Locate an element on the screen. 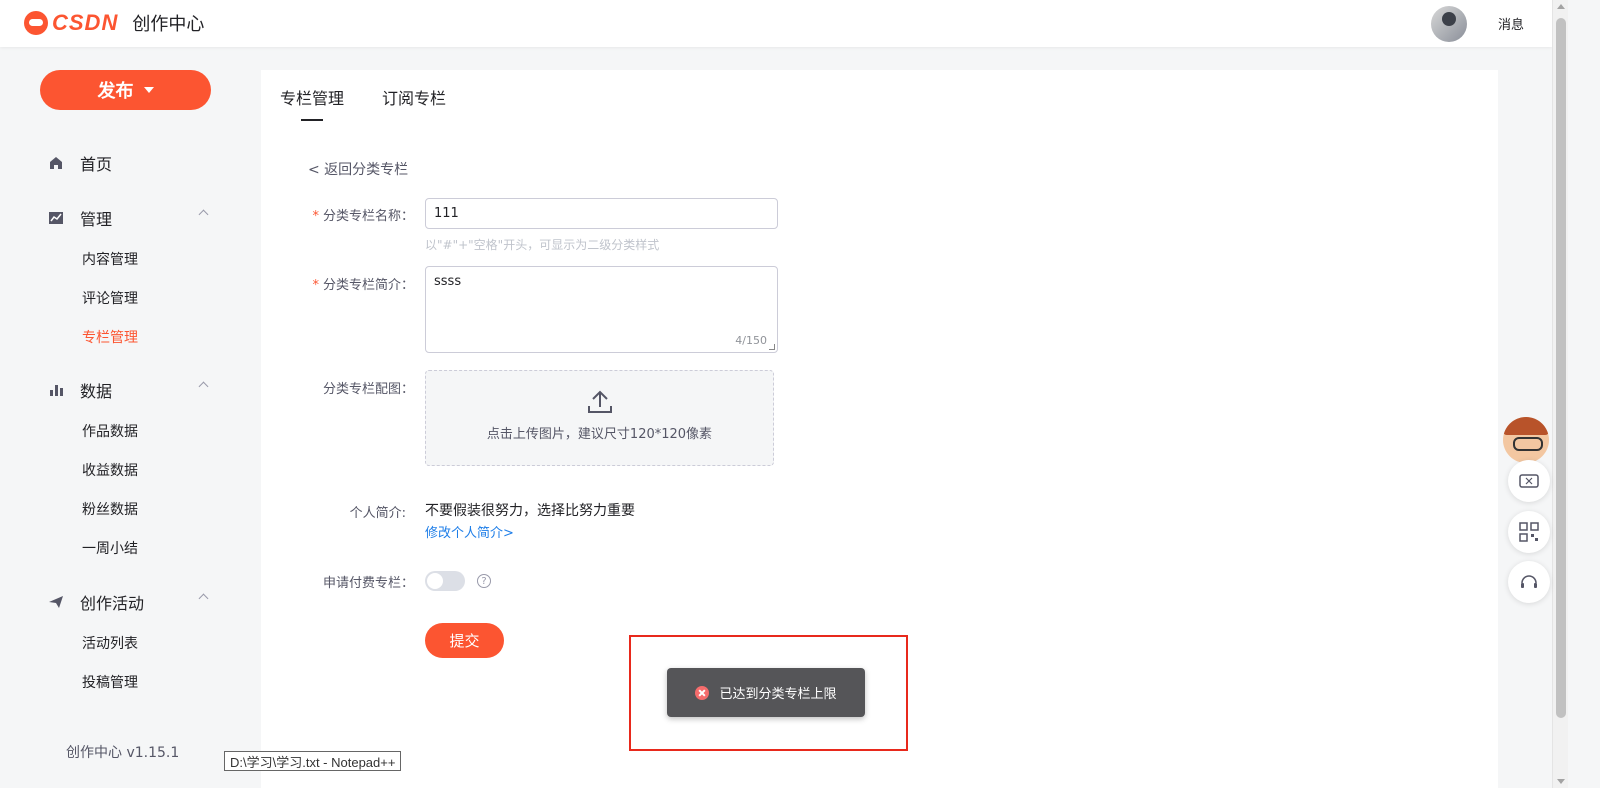 This screenshot has width=1600, height=788. sidebar-item-comment-manage: 评论管理 is located at coordinates (110, 298).